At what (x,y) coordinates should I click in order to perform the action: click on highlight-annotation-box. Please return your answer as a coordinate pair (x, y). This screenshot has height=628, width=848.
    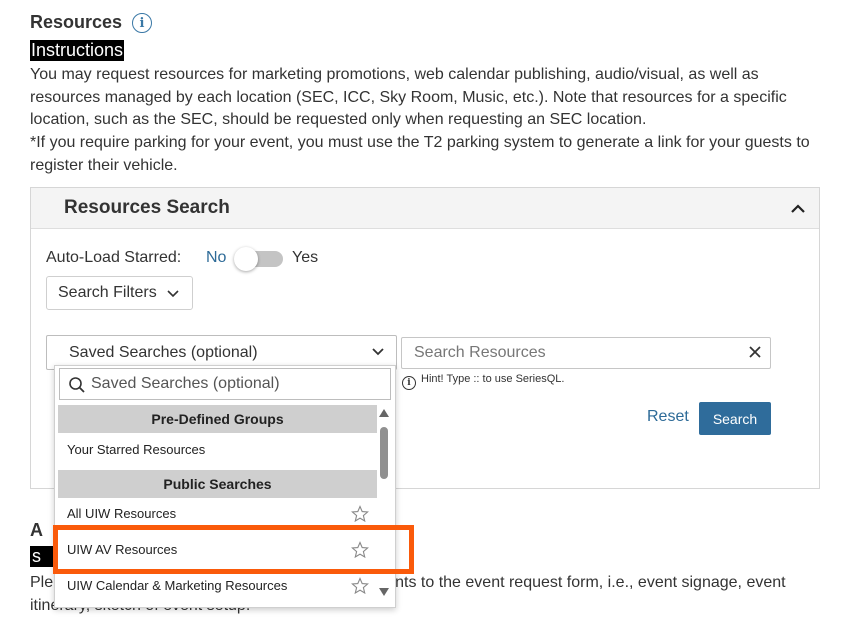
    Looking at the image, I should click on (233, 549).